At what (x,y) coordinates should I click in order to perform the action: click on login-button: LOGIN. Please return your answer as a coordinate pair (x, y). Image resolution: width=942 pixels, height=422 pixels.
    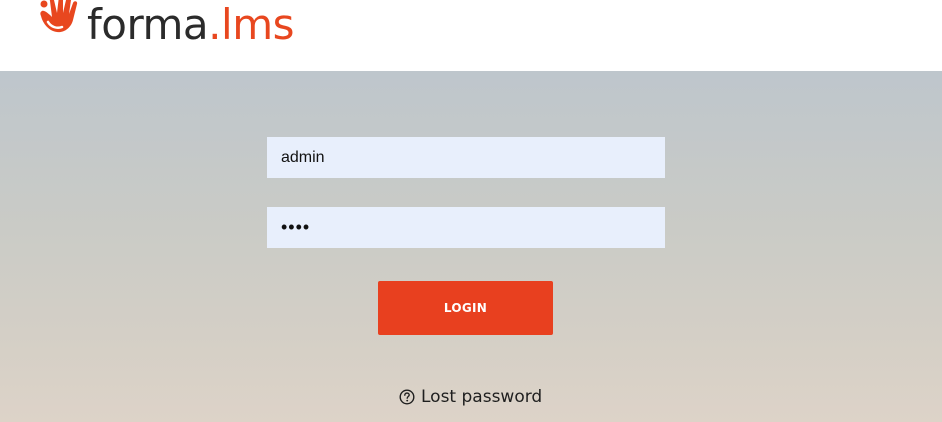
    Looking at the image, I should click on (465, 308).